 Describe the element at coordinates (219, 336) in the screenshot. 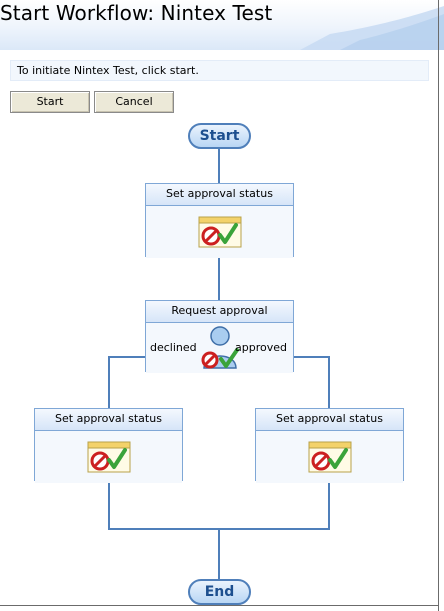

I see `action-request-approval: Request approval declined approved` at that location.